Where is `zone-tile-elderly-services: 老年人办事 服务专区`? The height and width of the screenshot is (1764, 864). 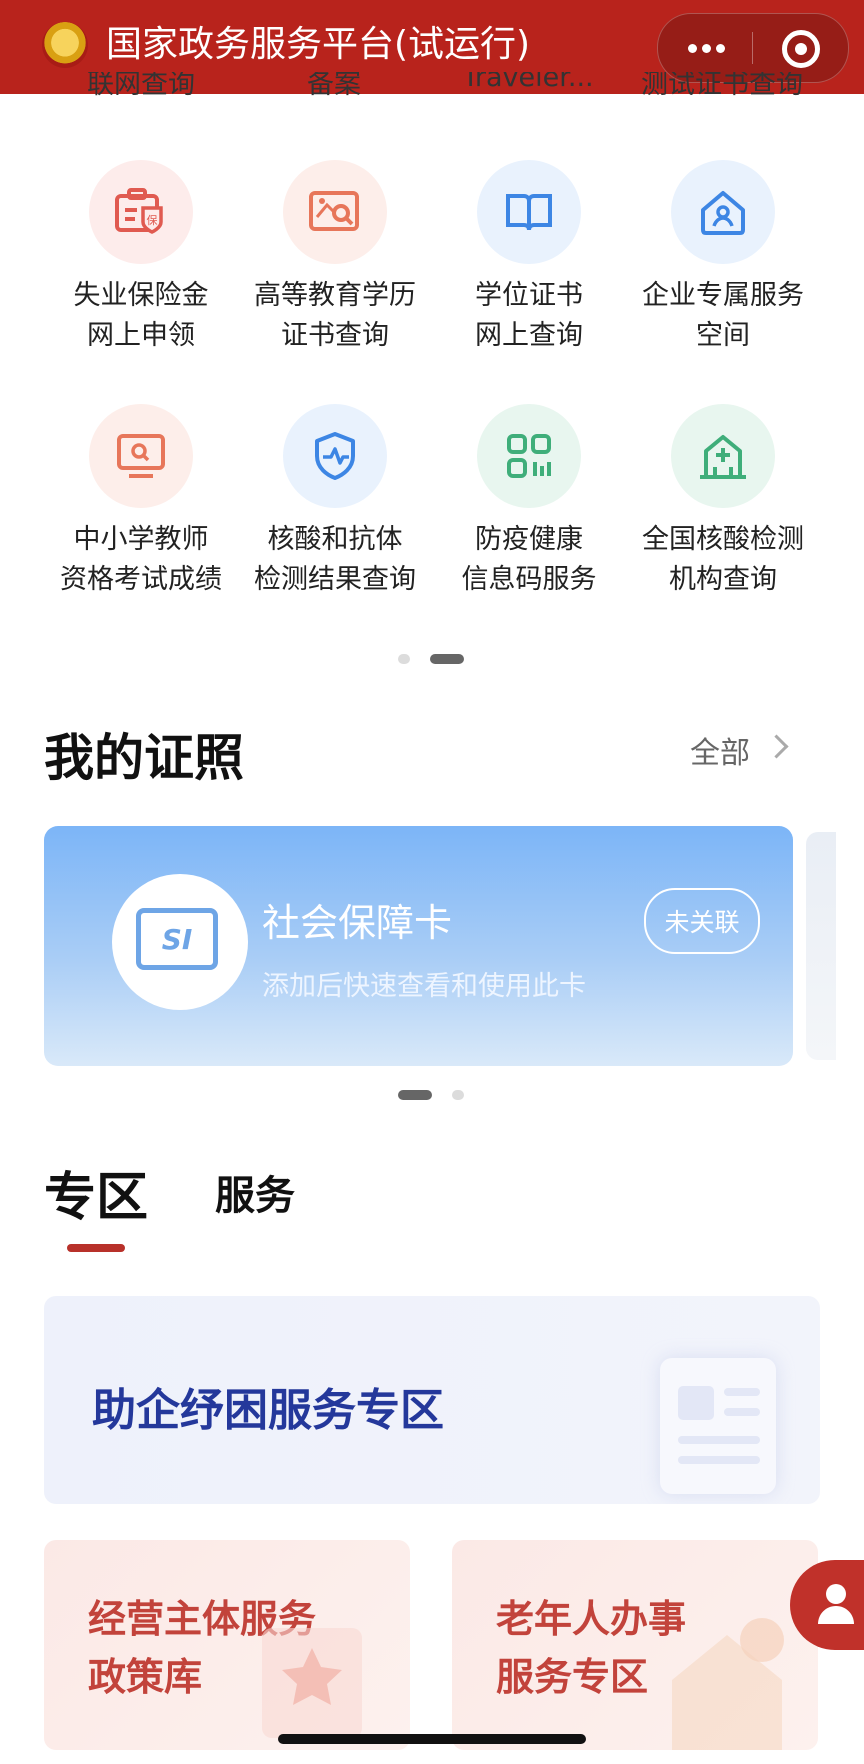
zone-tile-elderly-services: 老年人办事 服务专区 is located at coordinates (635, 1645).